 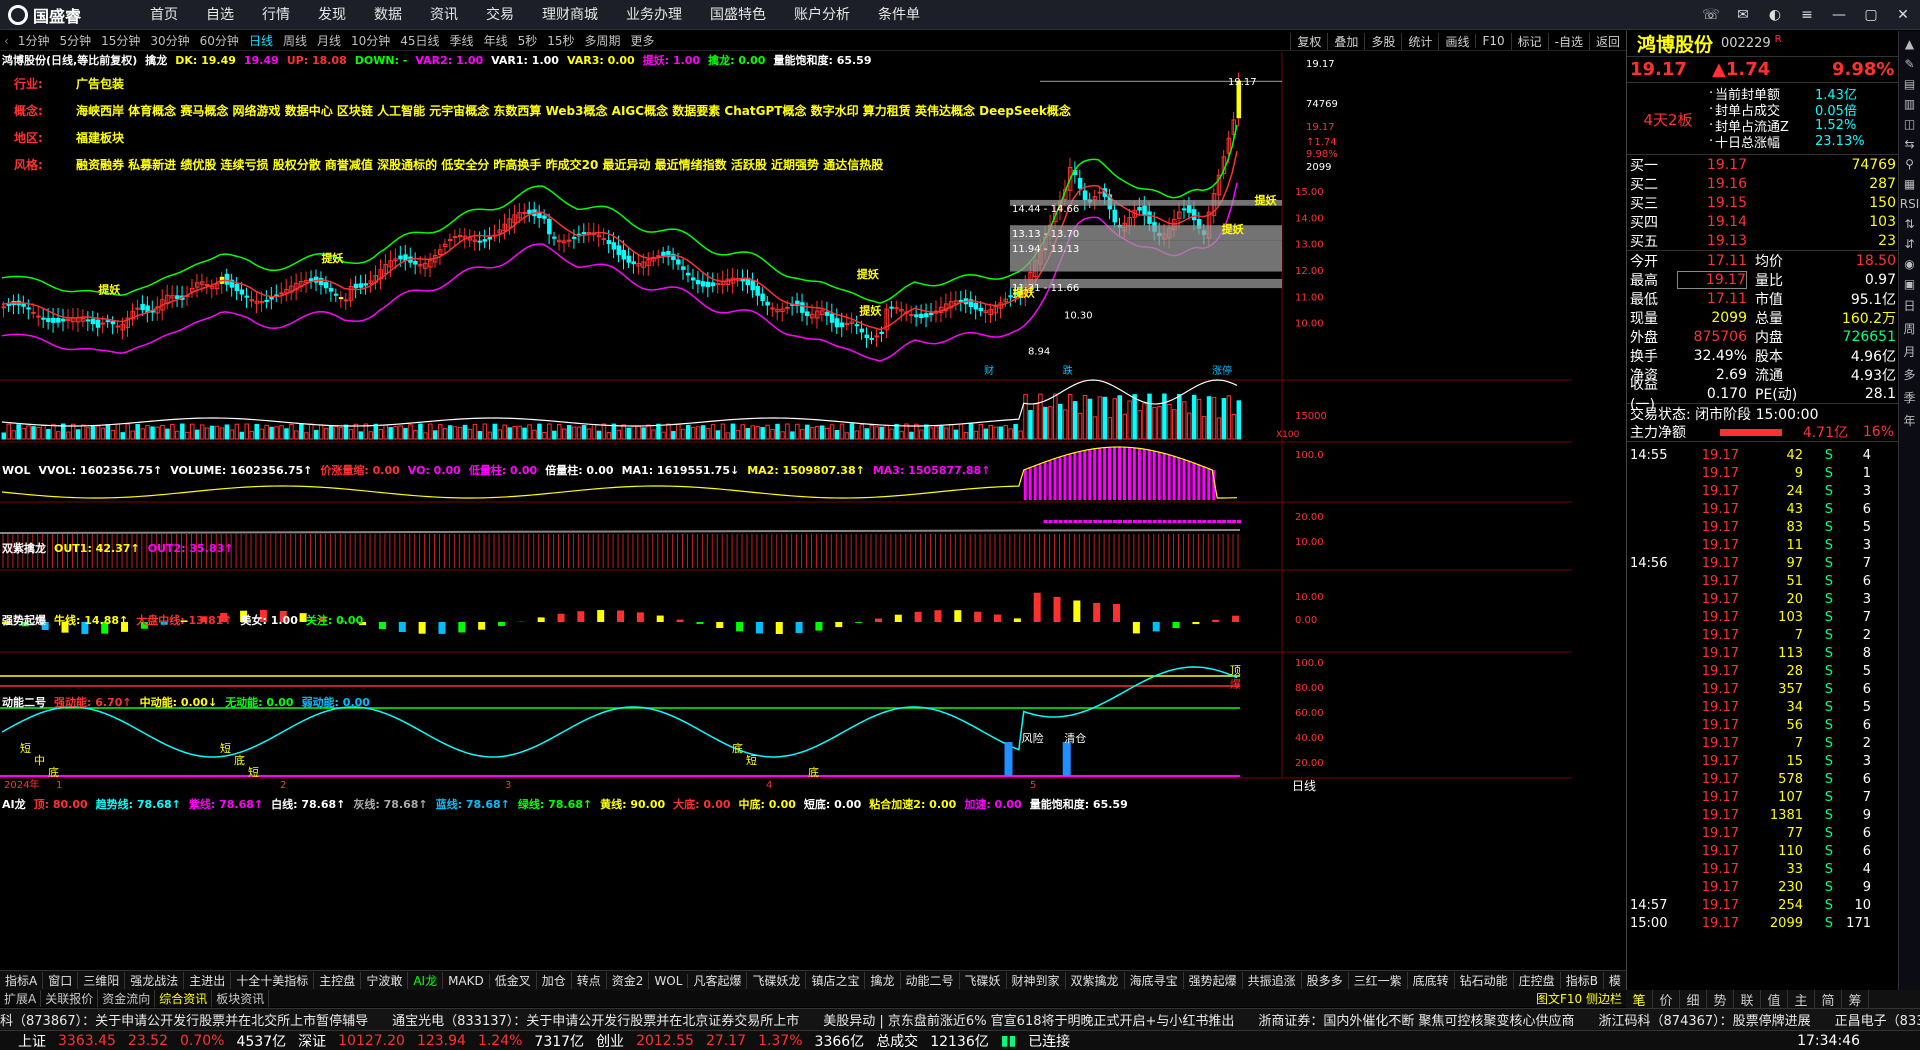 I want to click on quote-tab: 细, so click(x=1693, y=999).